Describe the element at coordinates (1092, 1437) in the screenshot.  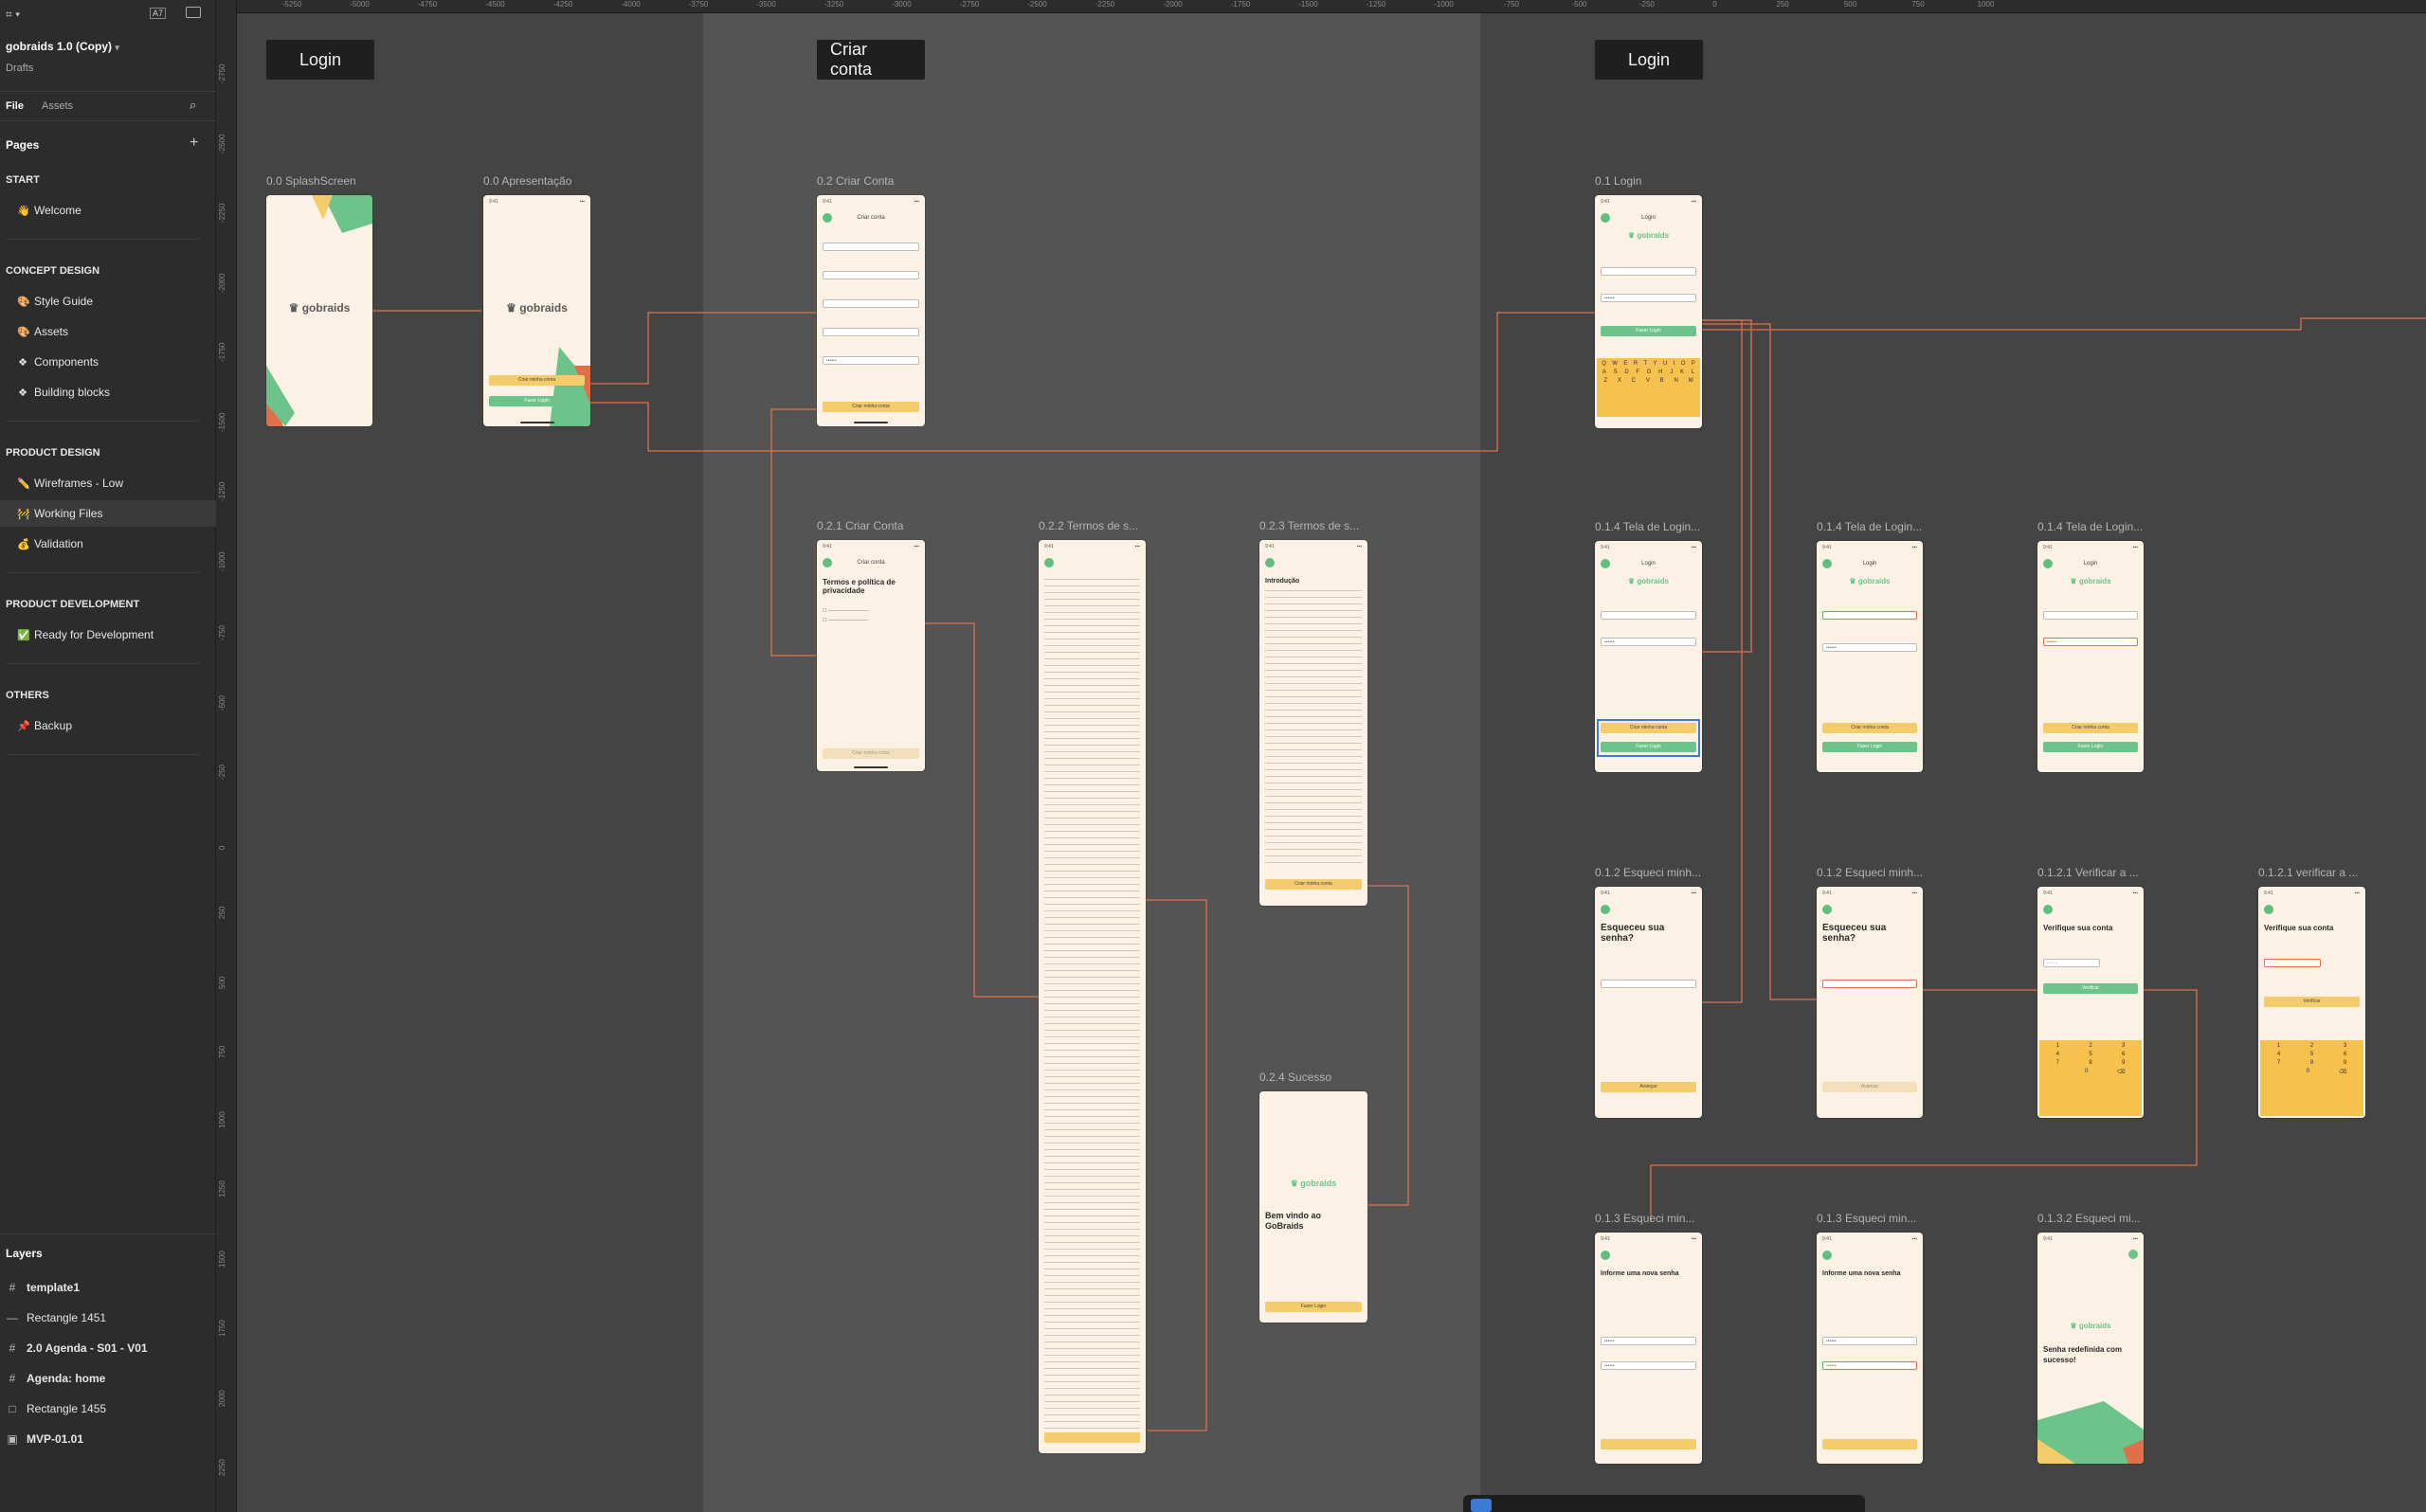
I see `aceitar-button` at that location.